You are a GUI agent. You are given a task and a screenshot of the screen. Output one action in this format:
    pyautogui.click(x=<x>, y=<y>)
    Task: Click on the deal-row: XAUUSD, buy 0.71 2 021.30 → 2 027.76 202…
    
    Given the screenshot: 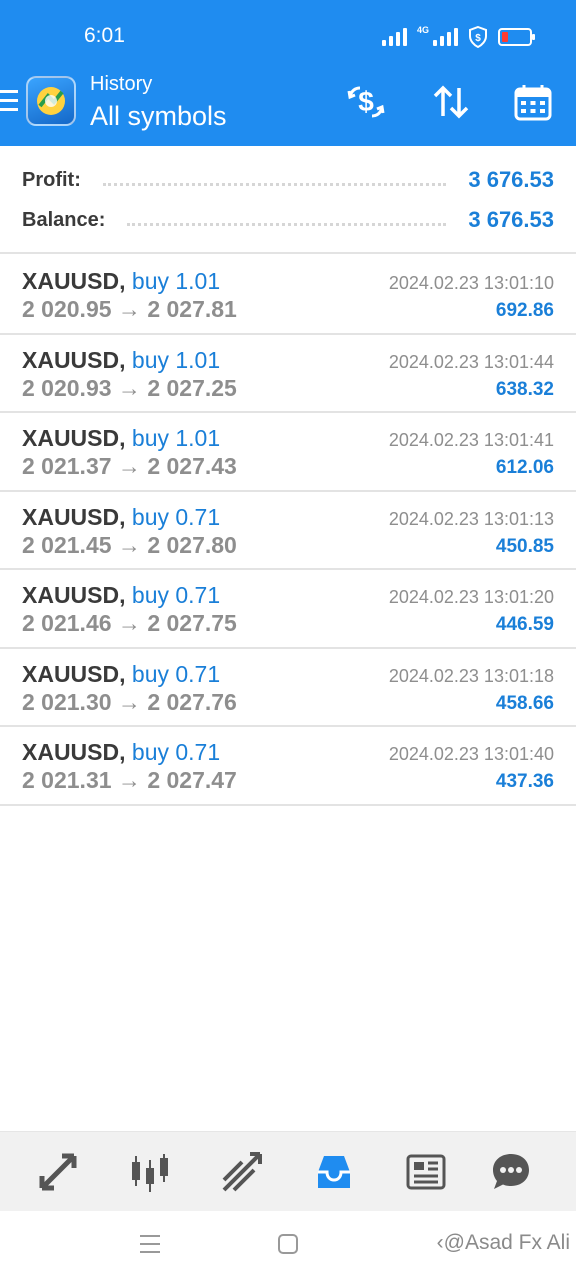 What is the action you would take?
    pyautogui.click(x=288, y=688)
    